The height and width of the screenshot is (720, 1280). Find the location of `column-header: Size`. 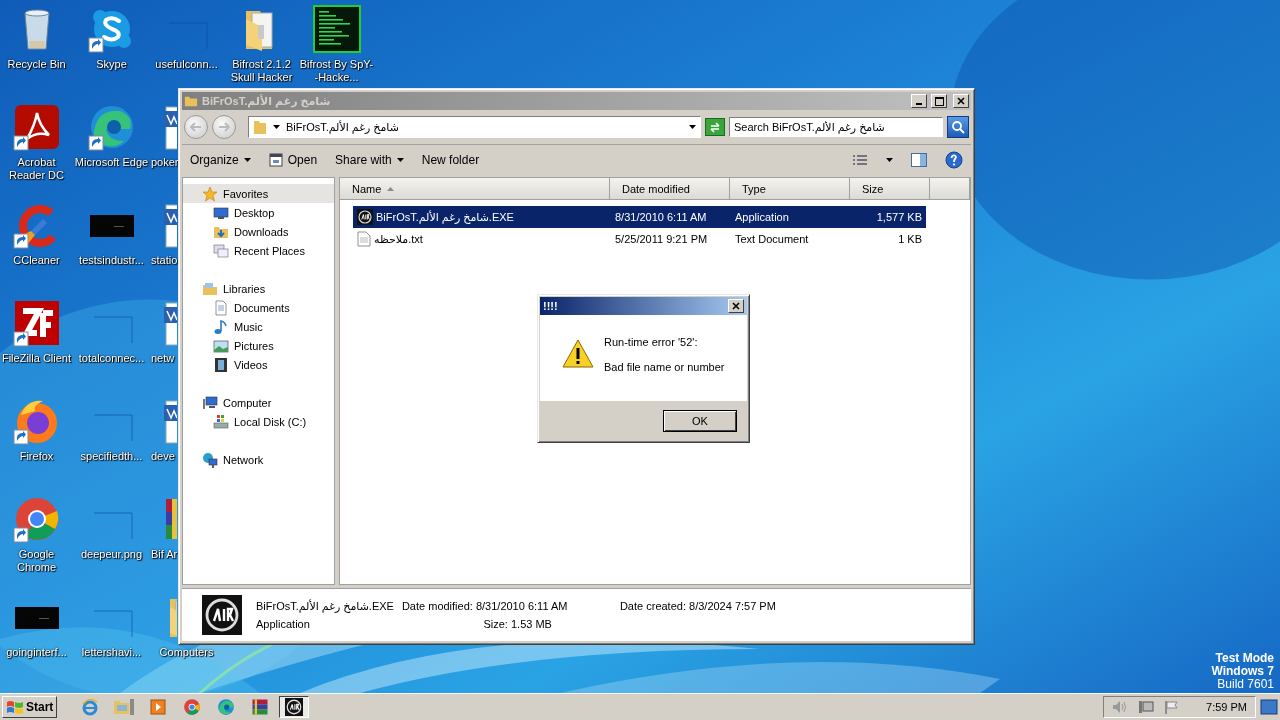

column-header: Size is located at coordinates (890, 188).